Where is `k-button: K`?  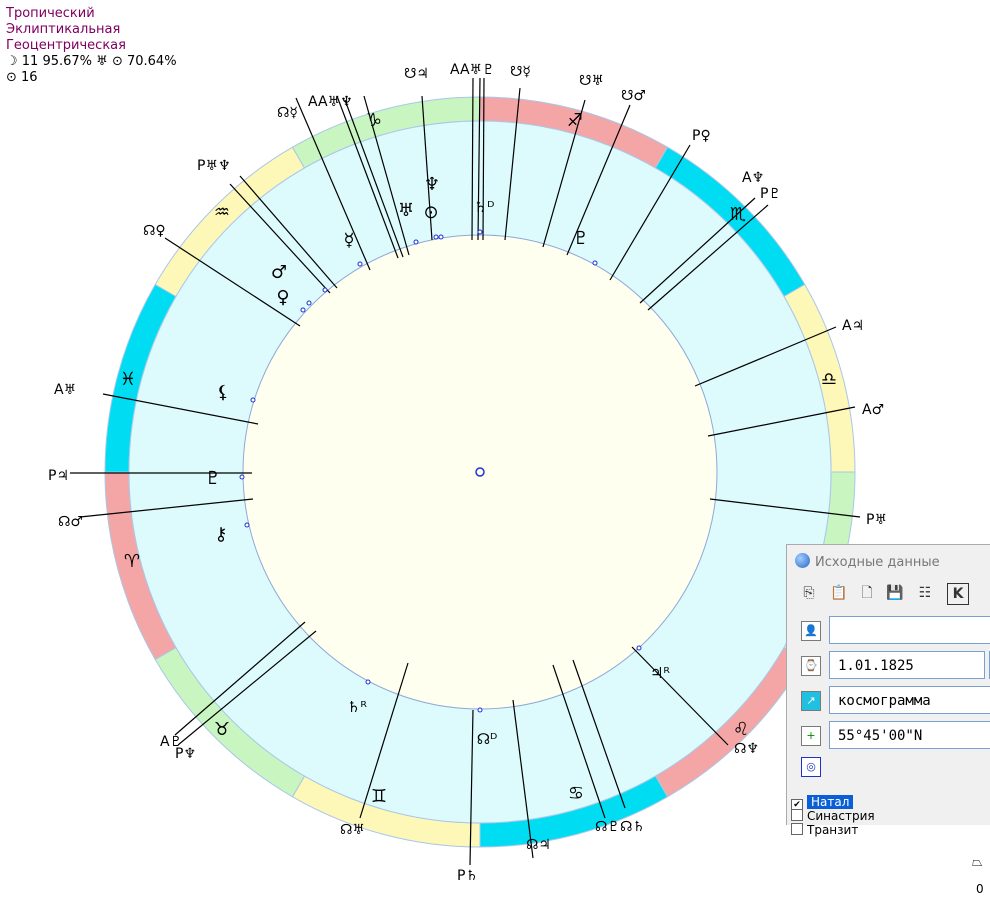 k-button: K is located at coordinates (958, 594).